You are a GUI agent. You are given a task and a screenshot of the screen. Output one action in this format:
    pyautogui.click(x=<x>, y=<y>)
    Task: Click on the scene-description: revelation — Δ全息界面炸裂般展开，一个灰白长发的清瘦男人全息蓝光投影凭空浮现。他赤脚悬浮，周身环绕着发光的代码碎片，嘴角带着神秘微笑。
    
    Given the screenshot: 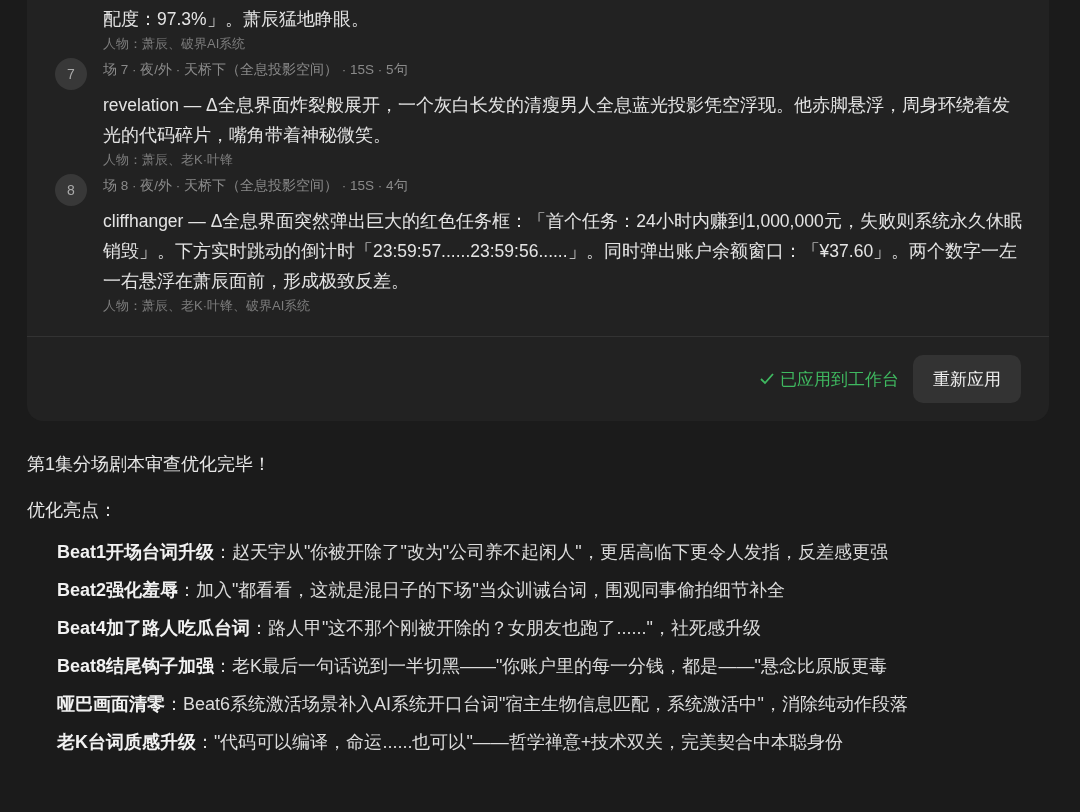 What is the action you would take?
    pyautogui.click(x=557, y=120)
    